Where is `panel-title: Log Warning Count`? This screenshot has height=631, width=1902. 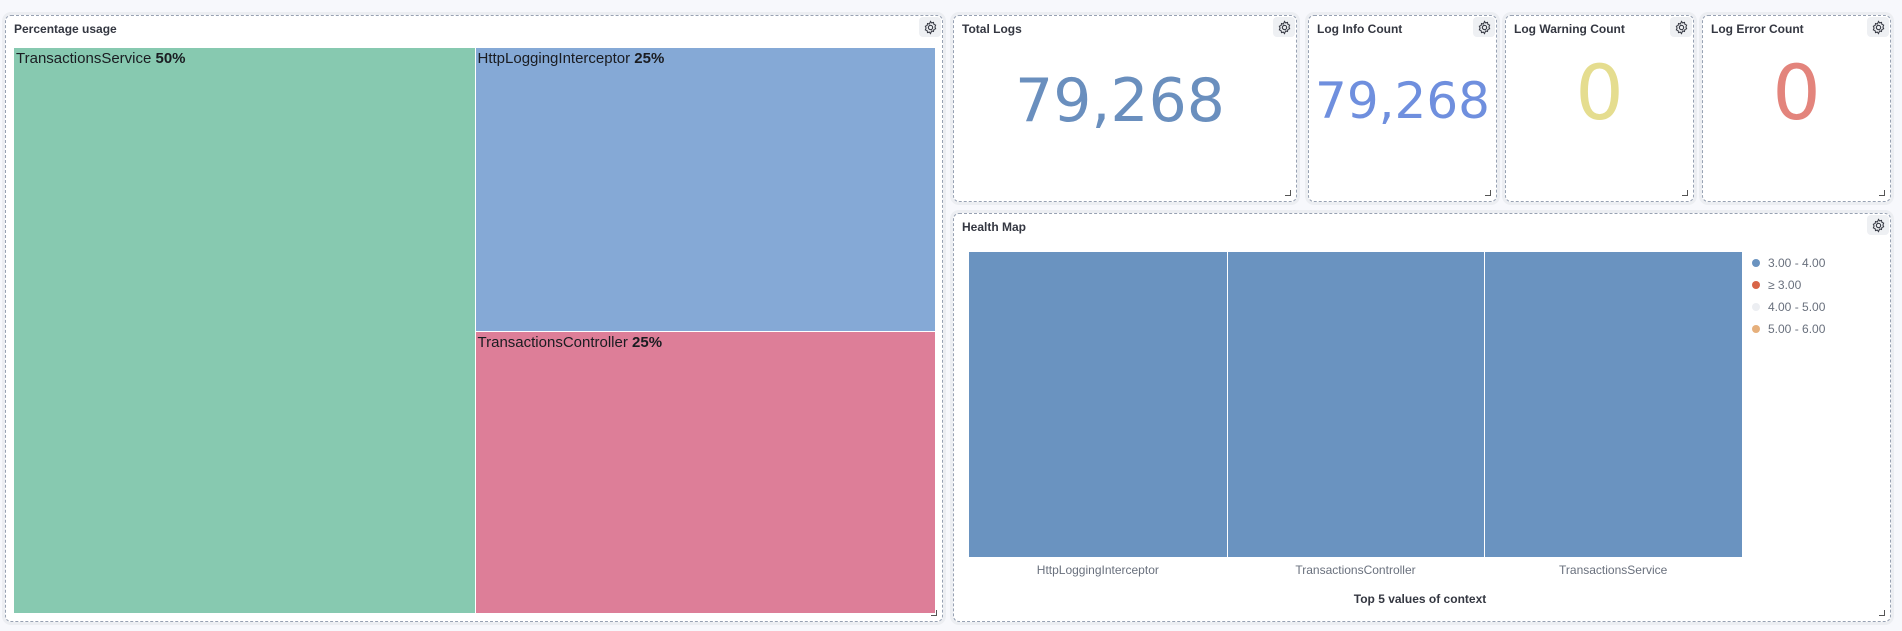
panel-title: Log Warning Count is located at coordinates (1569, 29).